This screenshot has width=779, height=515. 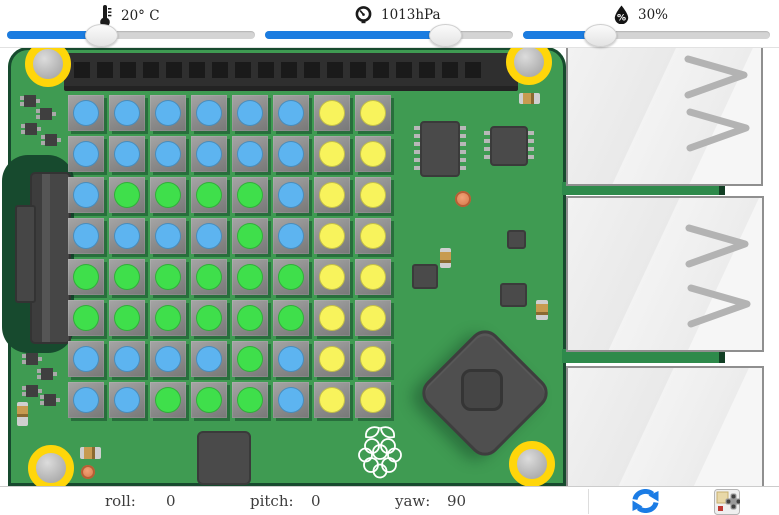 I want to click on humidity-slider, so click(x=646, y=35).